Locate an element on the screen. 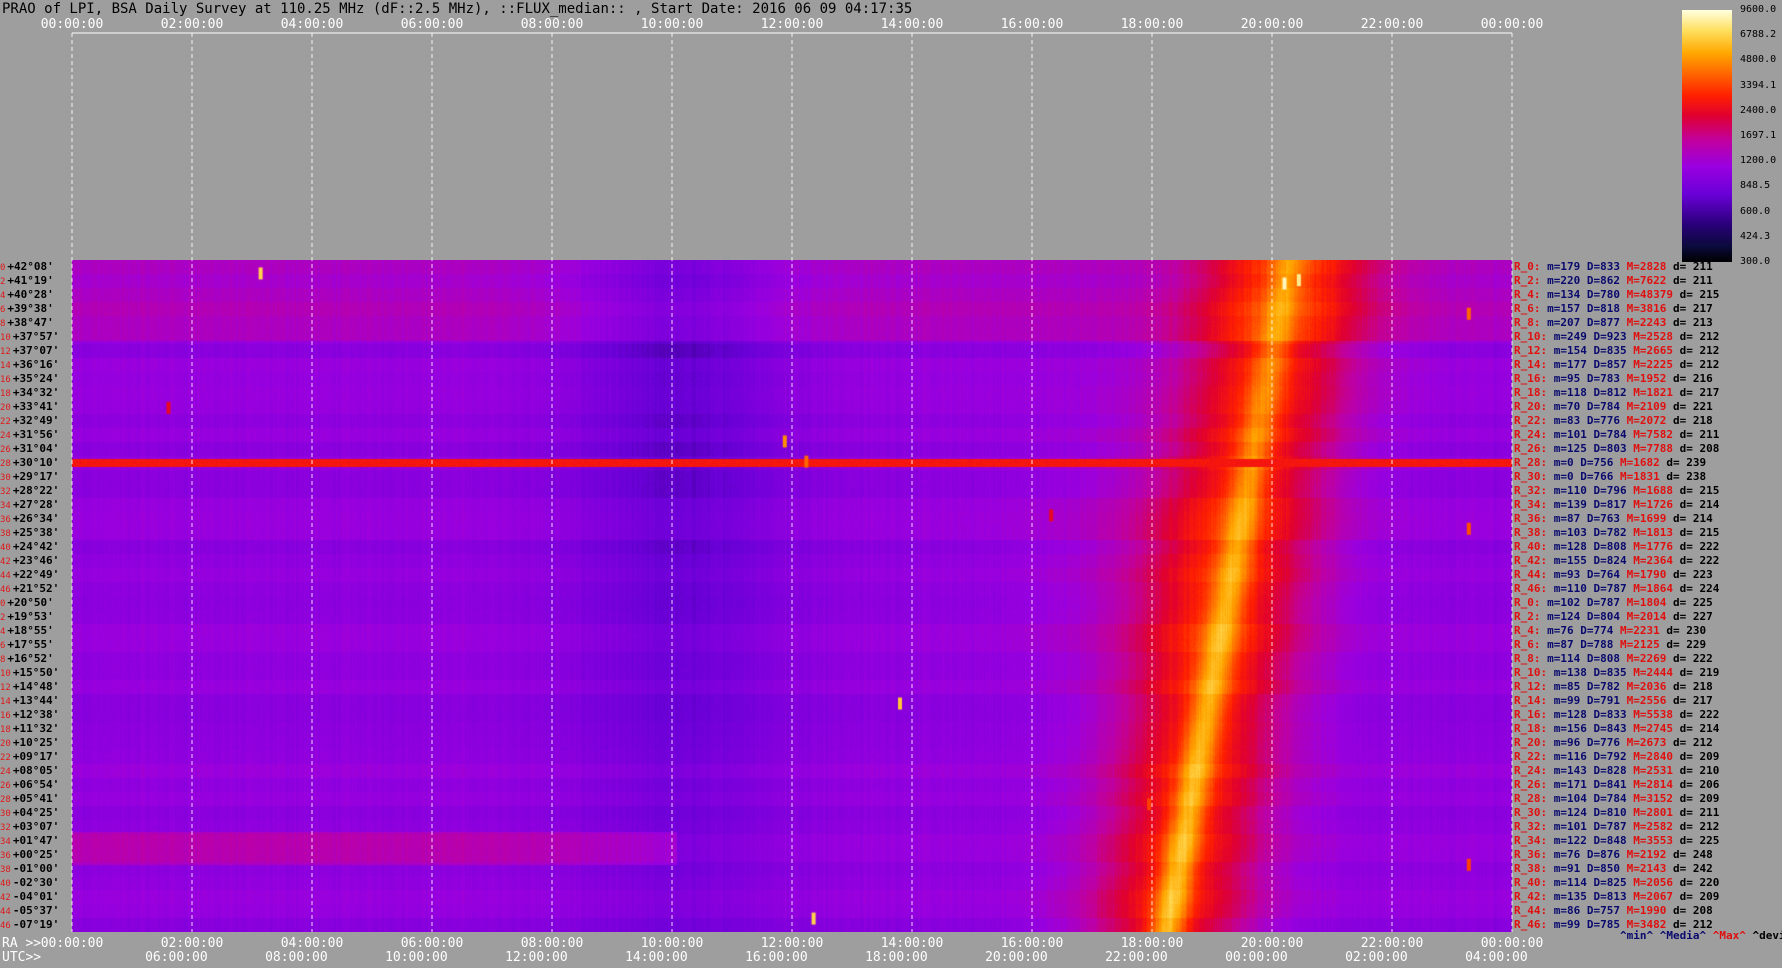 The width and height of the screenshot is (1782, 968). row-max: M=2125 is located at coordinates (1643, 644).